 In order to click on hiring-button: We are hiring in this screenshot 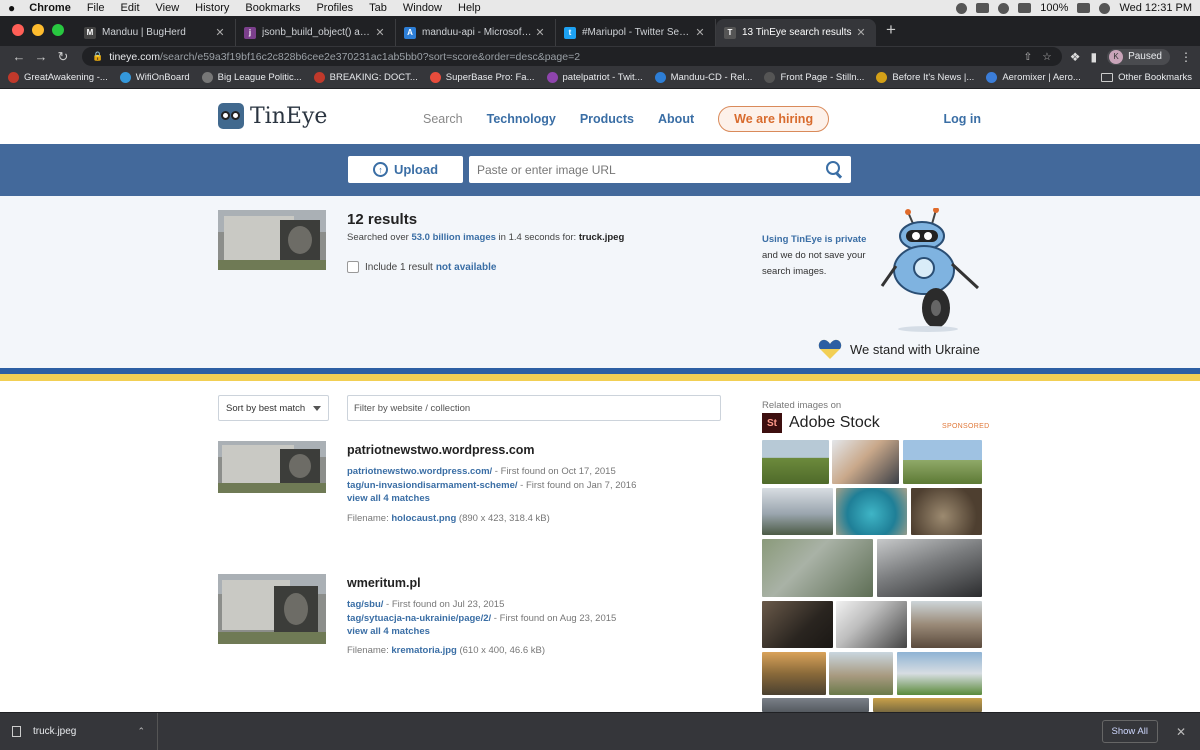, I will do `click(774, 119)`.